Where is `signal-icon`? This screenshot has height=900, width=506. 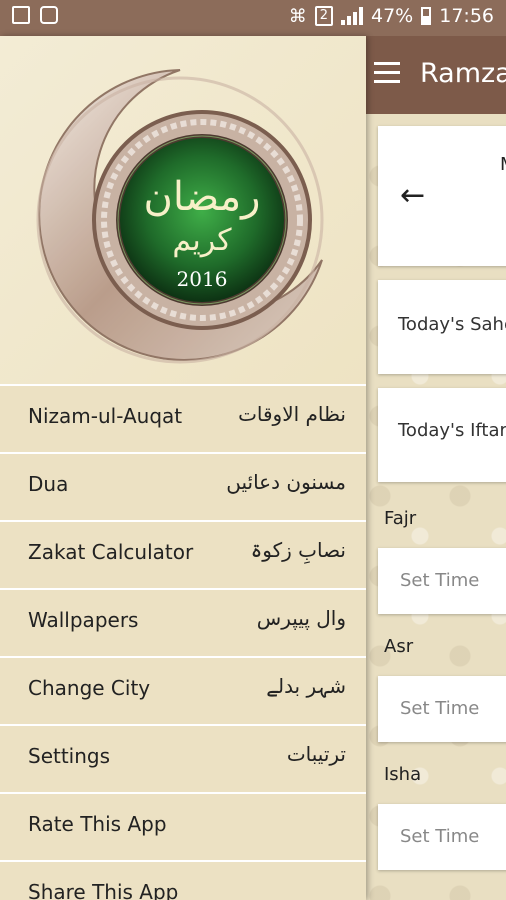 signal-icon is located at coordinates (352, 16).